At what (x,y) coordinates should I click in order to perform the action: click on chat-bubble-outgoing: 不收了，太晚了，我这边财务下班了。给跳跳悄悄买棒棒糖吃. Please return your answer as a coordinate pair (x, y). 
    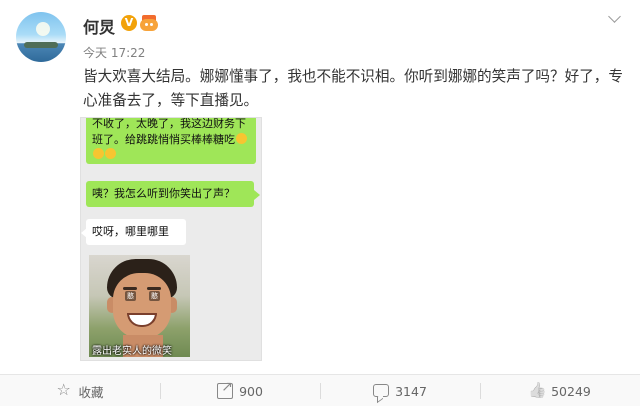
    Looking at the image, I should click on (171, 140).